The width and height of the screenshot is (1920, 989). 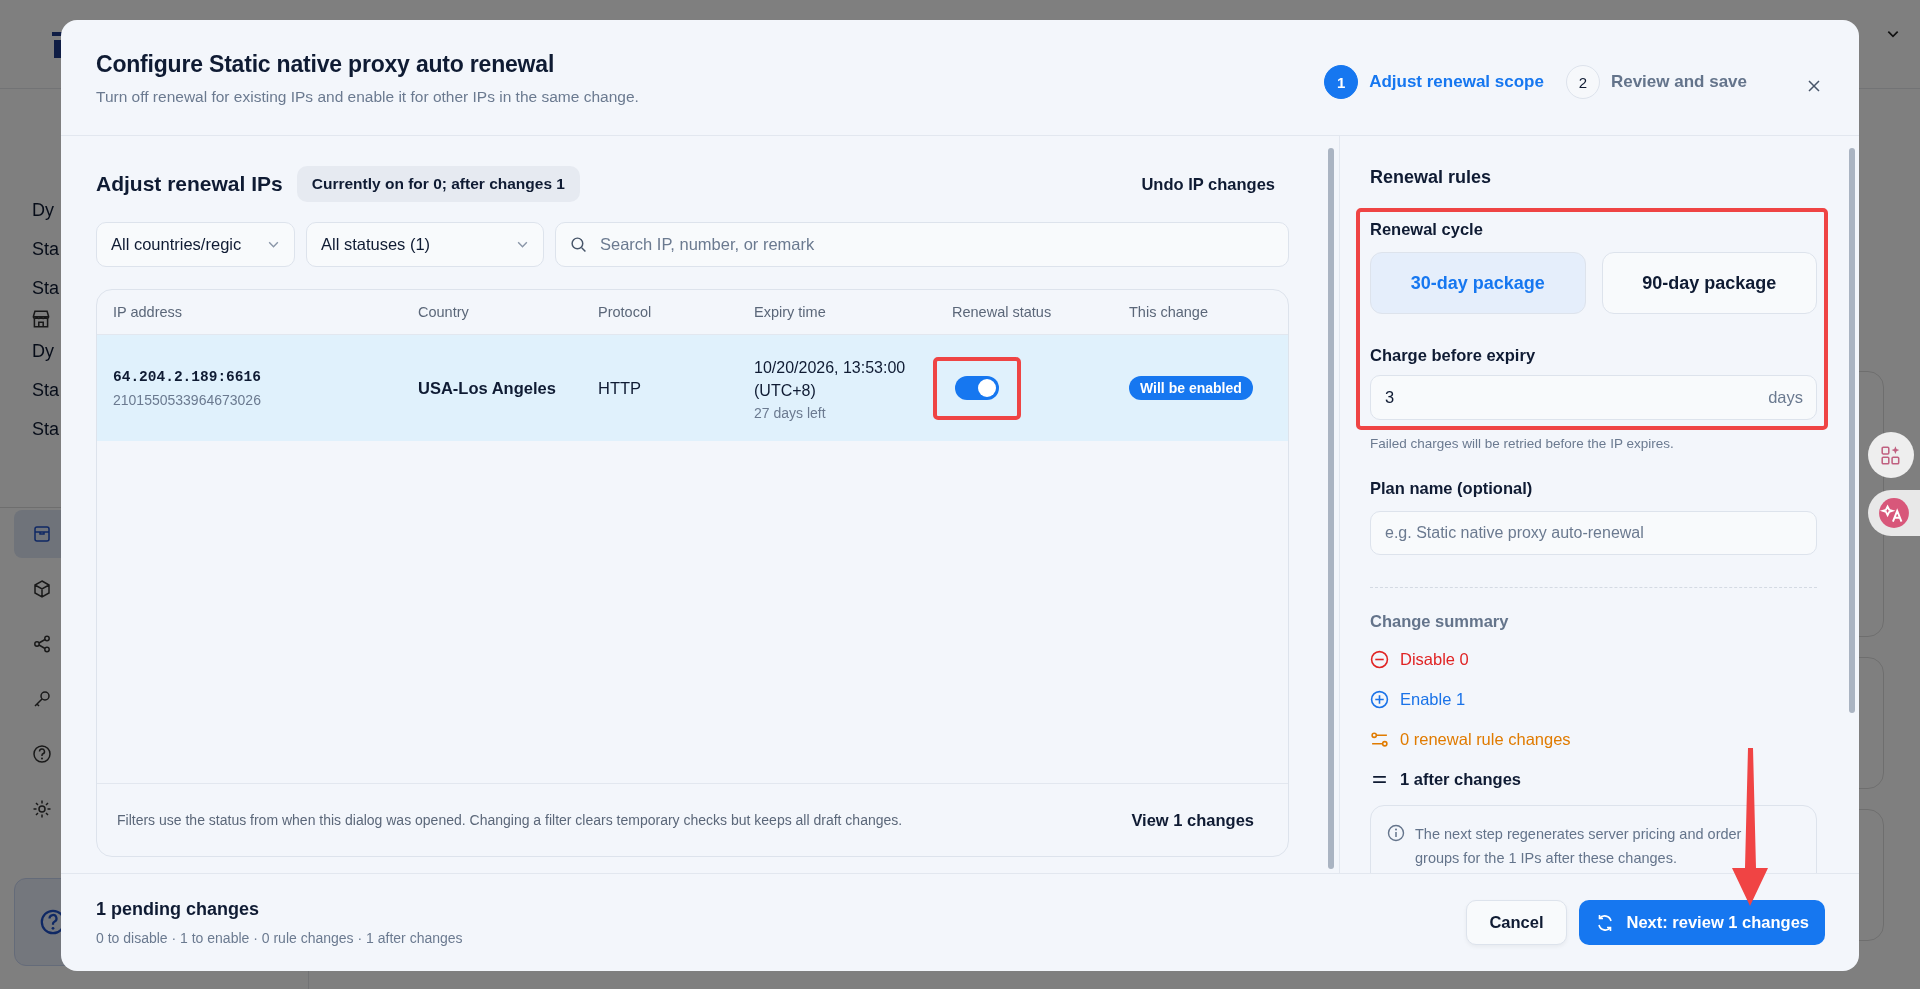 I want to click on section-title: Adjust renewal IPs, so click(x=189, y=184).